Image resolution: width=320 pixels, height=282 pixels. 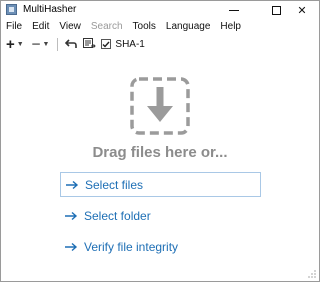 I want to click on menu-edit: Edit, so click(x=40, y=26).